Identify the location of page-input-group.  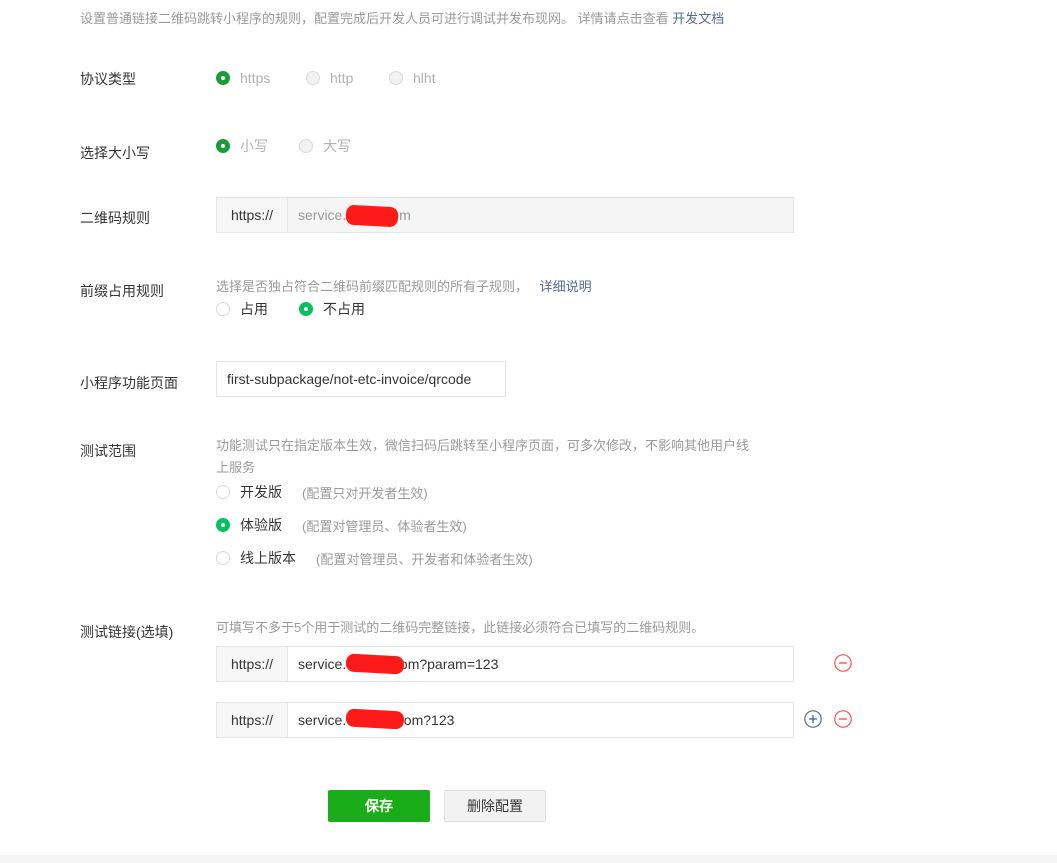
(361, 379).